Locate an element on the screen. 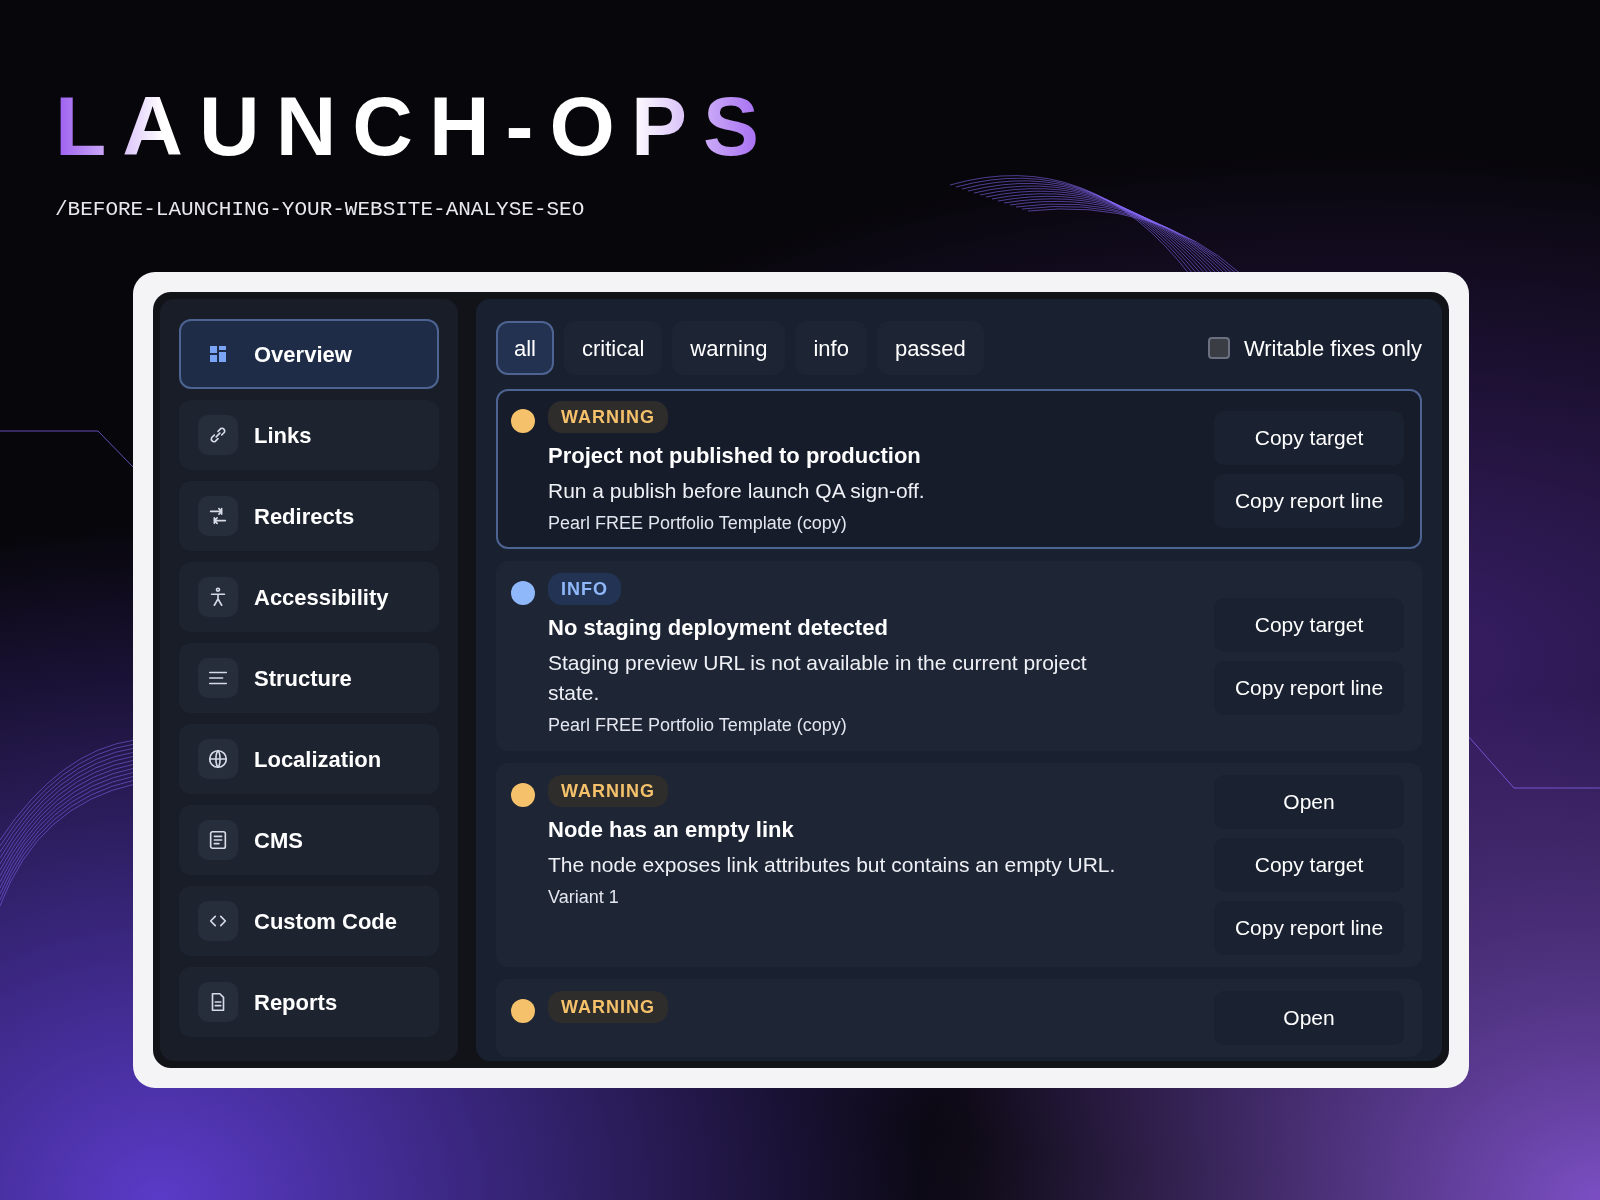 Image resolution: width=1600 pixels, height=1200 pixels. sidebar-item: Links is located at coordinates (309, 435).